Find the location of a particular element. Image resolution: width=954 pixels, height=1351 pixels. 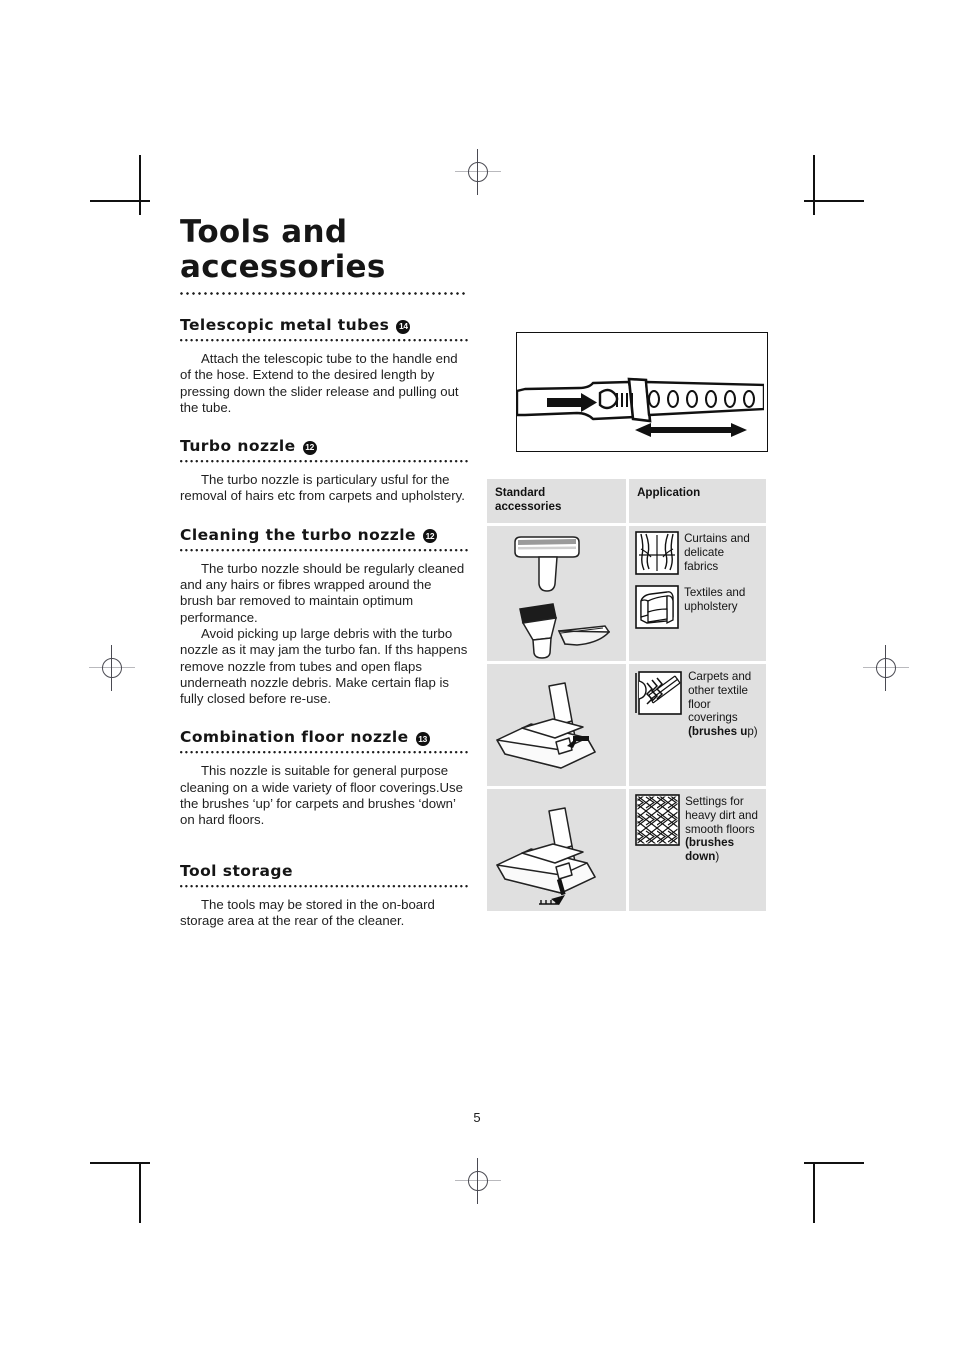

registration-mark-left is located at coordinates (112, 668).